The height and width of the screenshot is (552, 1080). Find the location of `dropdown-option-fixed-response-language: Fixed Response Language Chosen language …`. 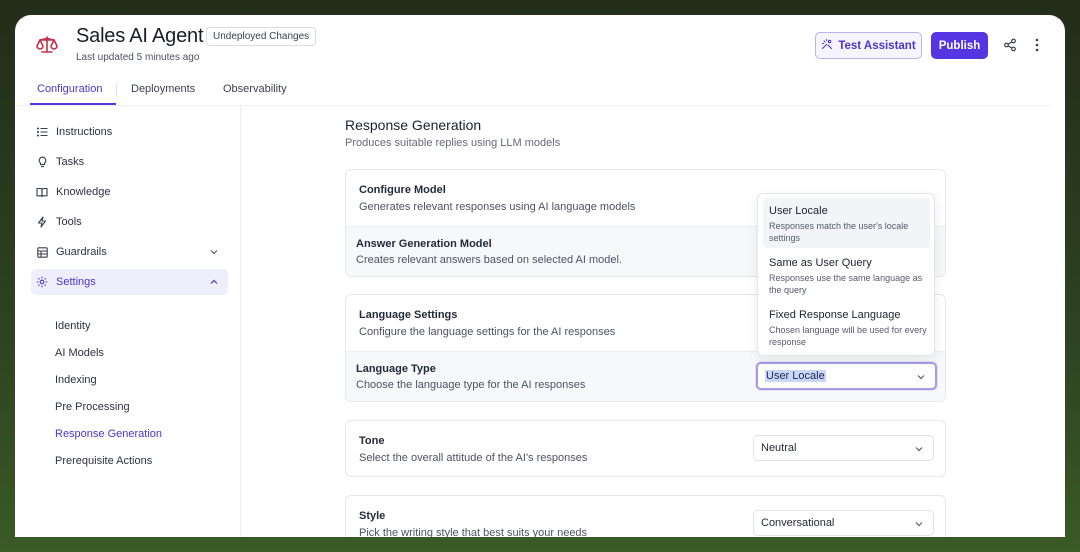

dropdown-option-fixed-response-language: Fixed Response Language Chosen language … is located at coordinates (846, 328).